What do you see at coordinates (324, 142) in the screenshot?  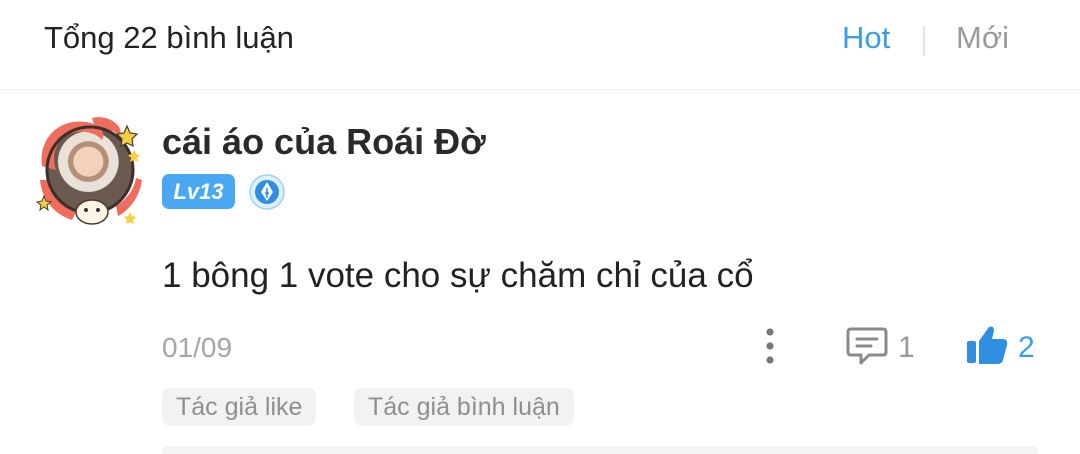 I see `comment-username: cái áo của Roái Đờ` at bounding box center [324, 142].